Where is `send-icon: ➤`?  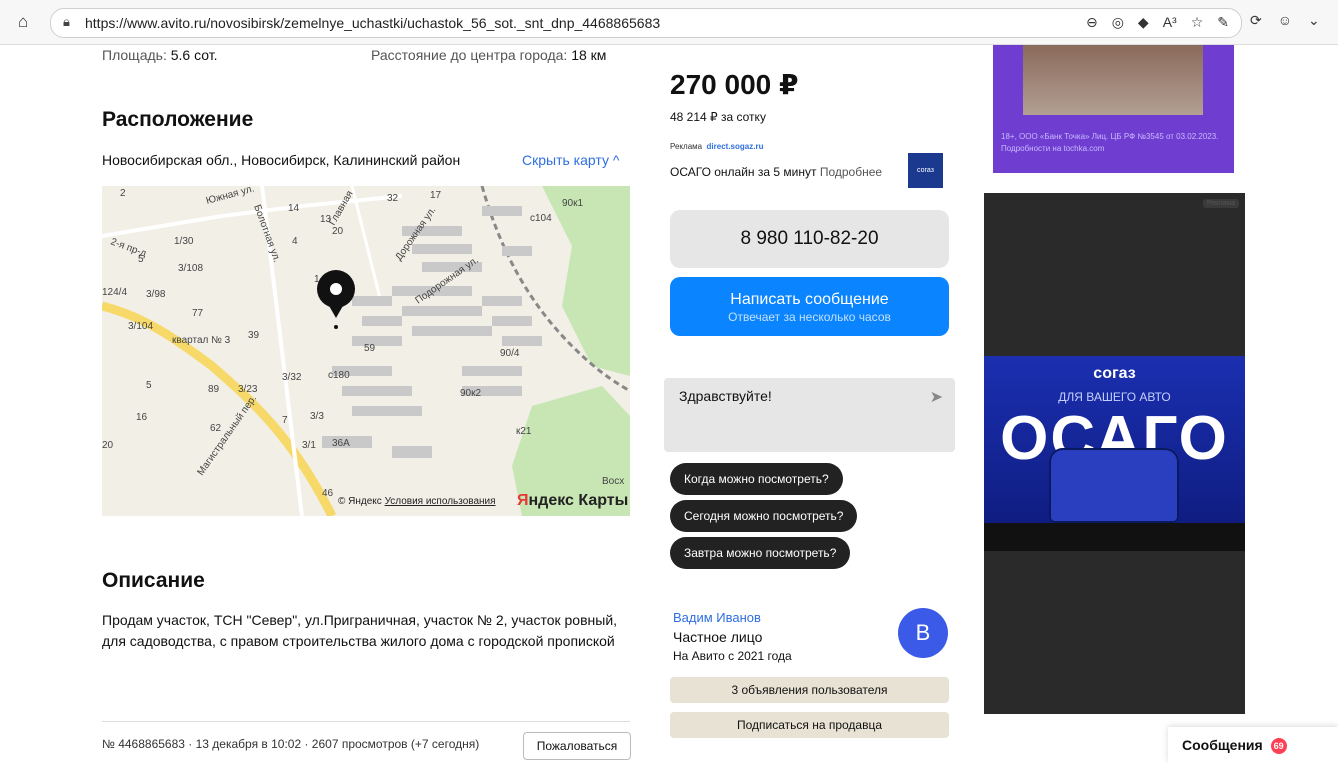 send-icon: ➤ is located at coordinates (936, 397).